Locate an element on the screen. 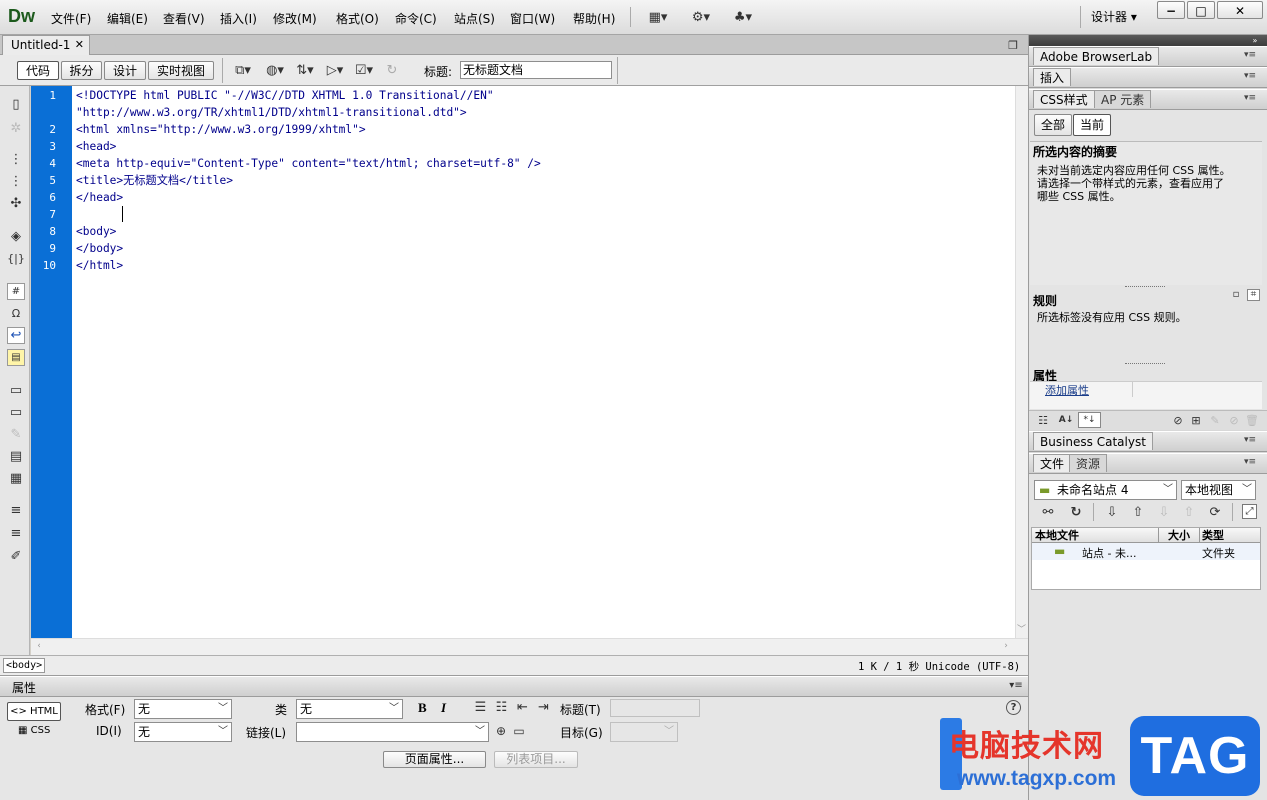 The image size is (1267, 800). close-button: ✕ is located at coordinates (1240, 10).